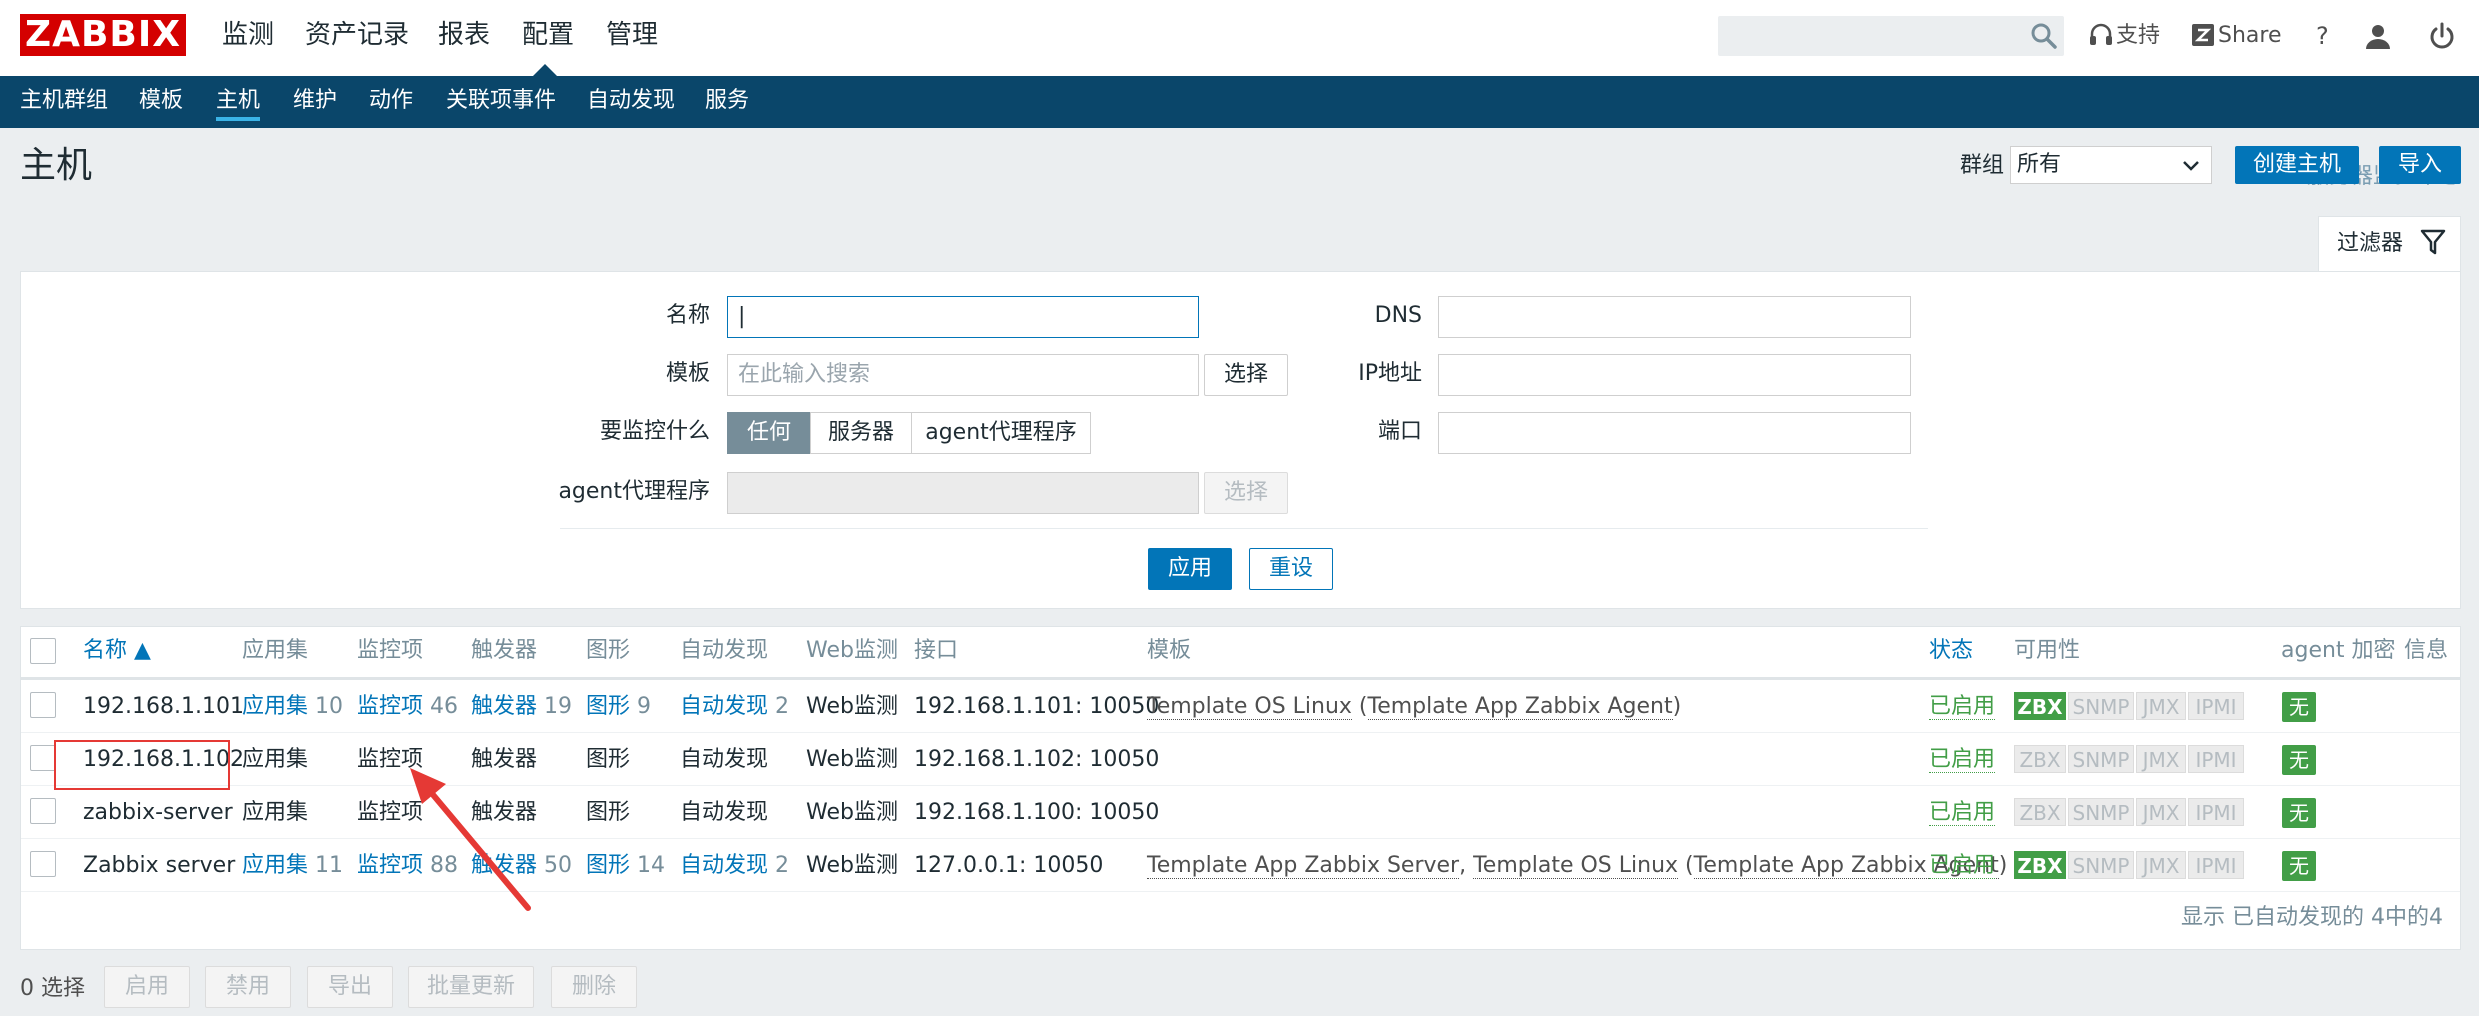 The height and width of the screenshot is (1016, 2479). Describe the element at coordinates (1951, 651) in the screenshot. I see `col-status-header: 状态` at that location.